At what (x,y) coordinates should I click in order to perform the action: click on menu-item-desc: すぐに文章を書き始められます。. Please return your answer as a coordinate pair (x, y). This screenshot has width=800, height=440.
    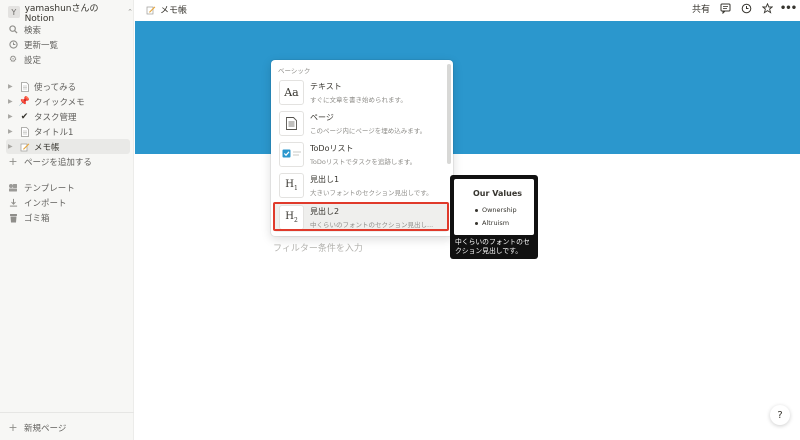
    Looking at the image, I should click on (358, 99).